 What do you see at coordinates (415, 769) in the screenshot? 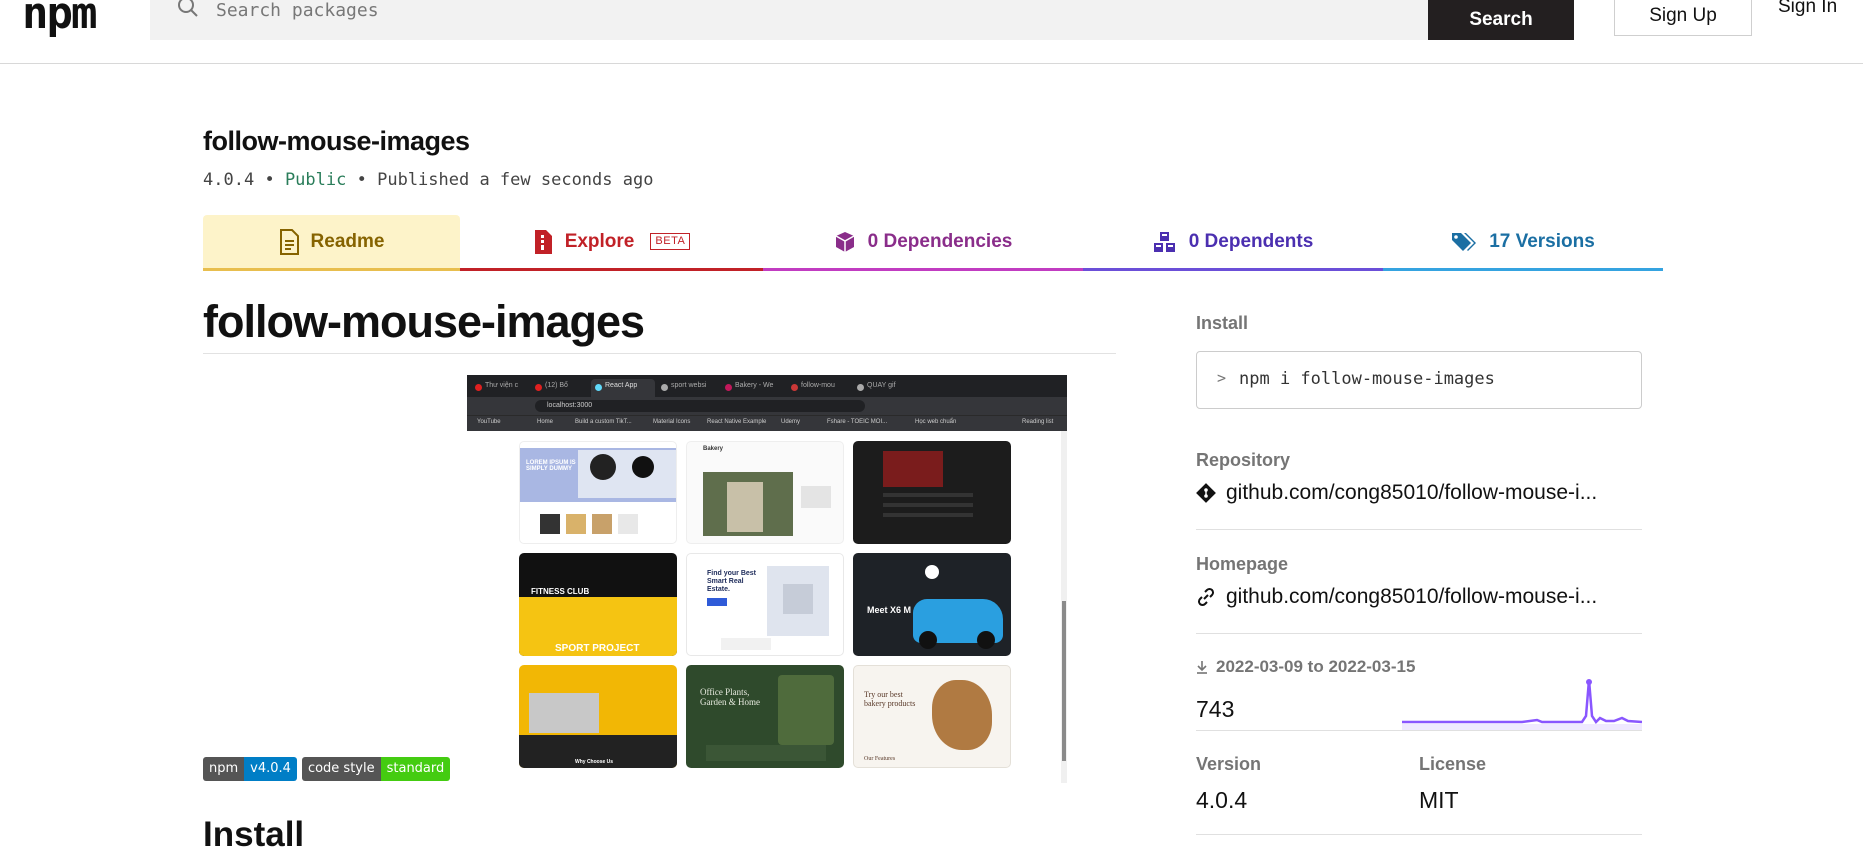
I see `badge-right: standard` at bounding box center [415, 769].